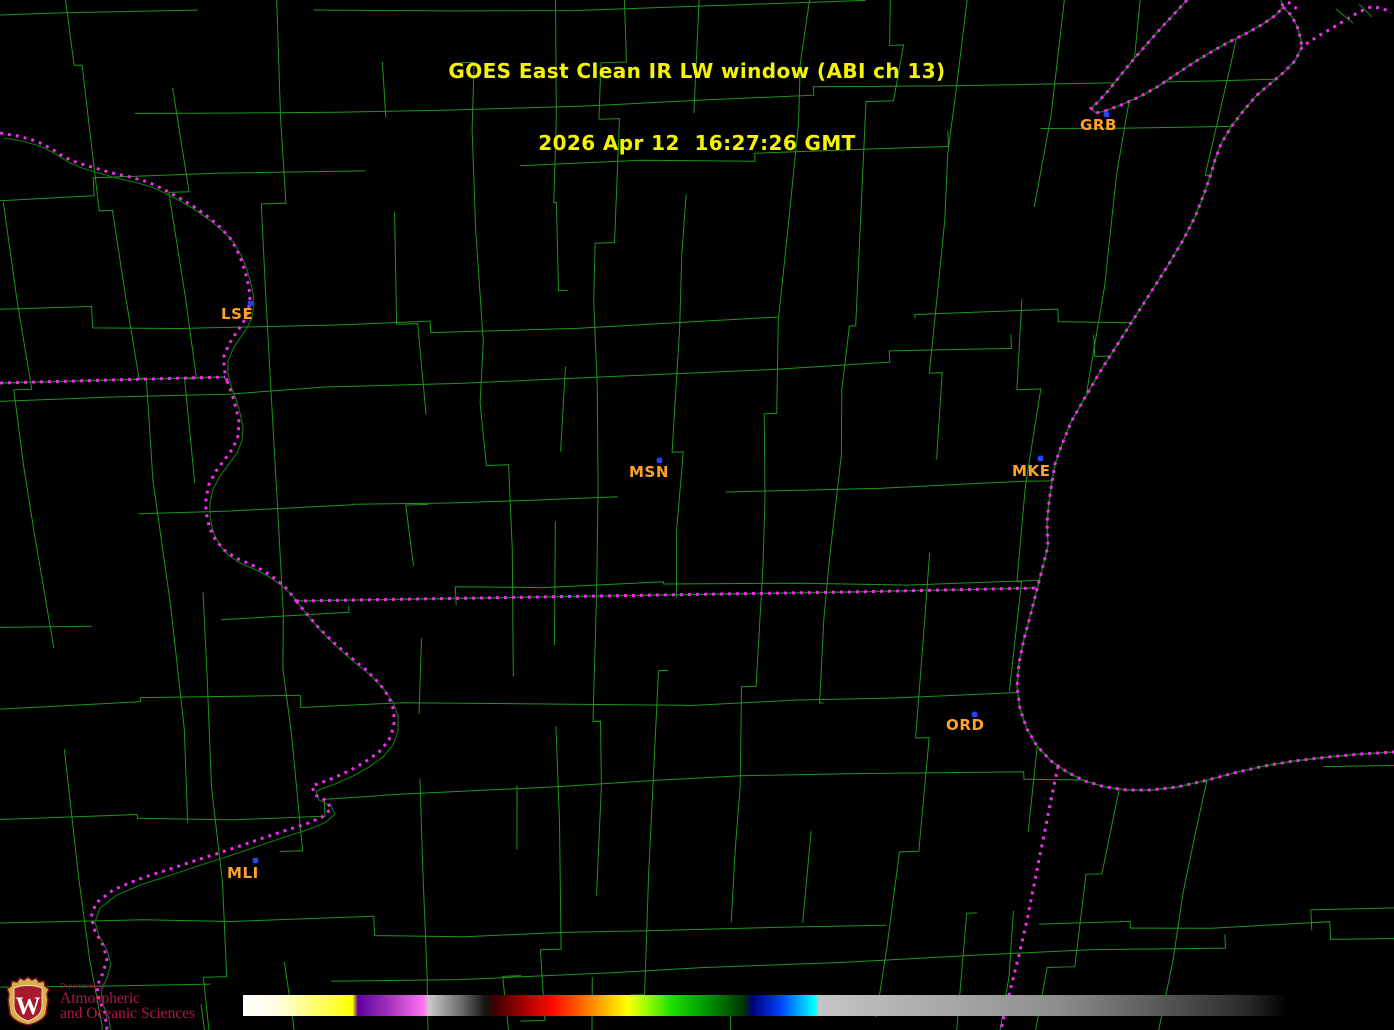 The image size is (1394, 1030). I want to click on station-label-ORD: ORD, so click(965, 725).